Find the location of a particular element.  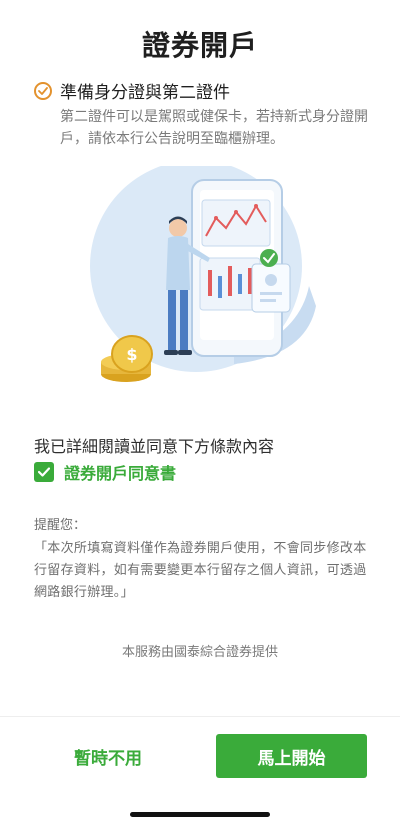

agreement-row: 證券開戶同意書 is located at coordinates (105, 472).